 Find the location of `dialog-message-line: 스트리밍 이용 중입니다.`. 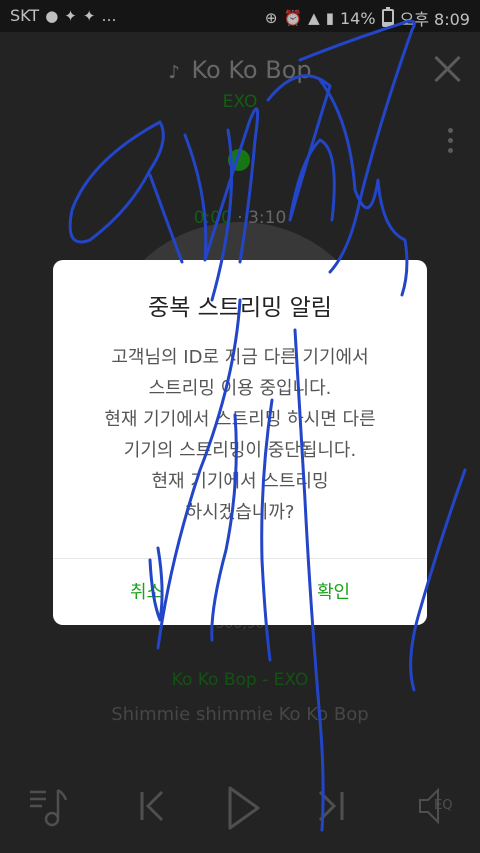

dialog-message-line: 스트리밍 이용 중입니다. is located at coordinates (240, 388).